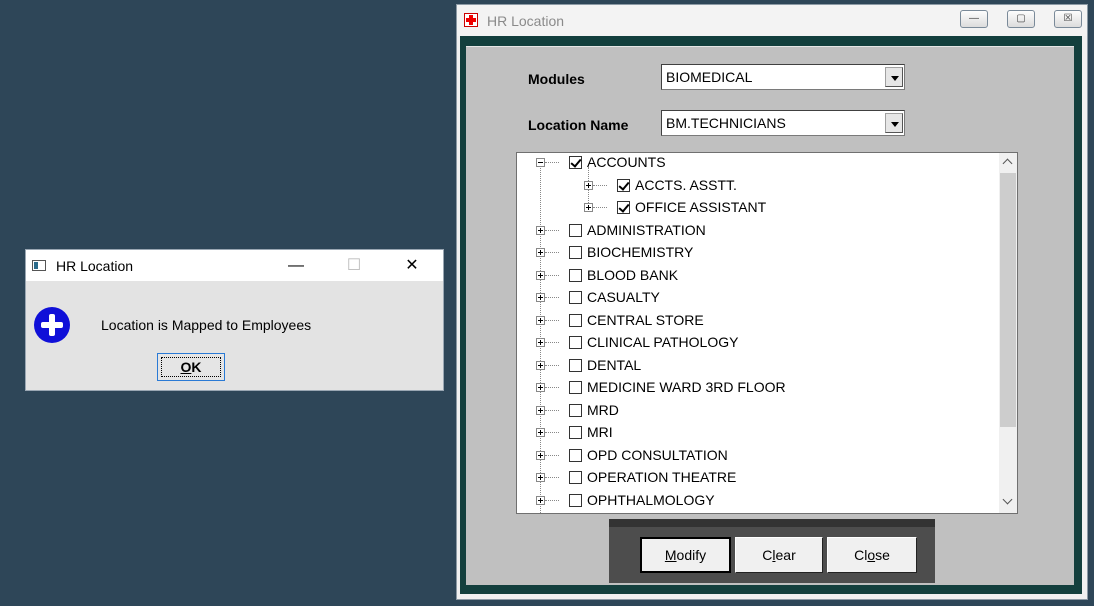 This screenshot has height=606, width=1094. I want to click on tree-node: MRI, so click(757, 433).